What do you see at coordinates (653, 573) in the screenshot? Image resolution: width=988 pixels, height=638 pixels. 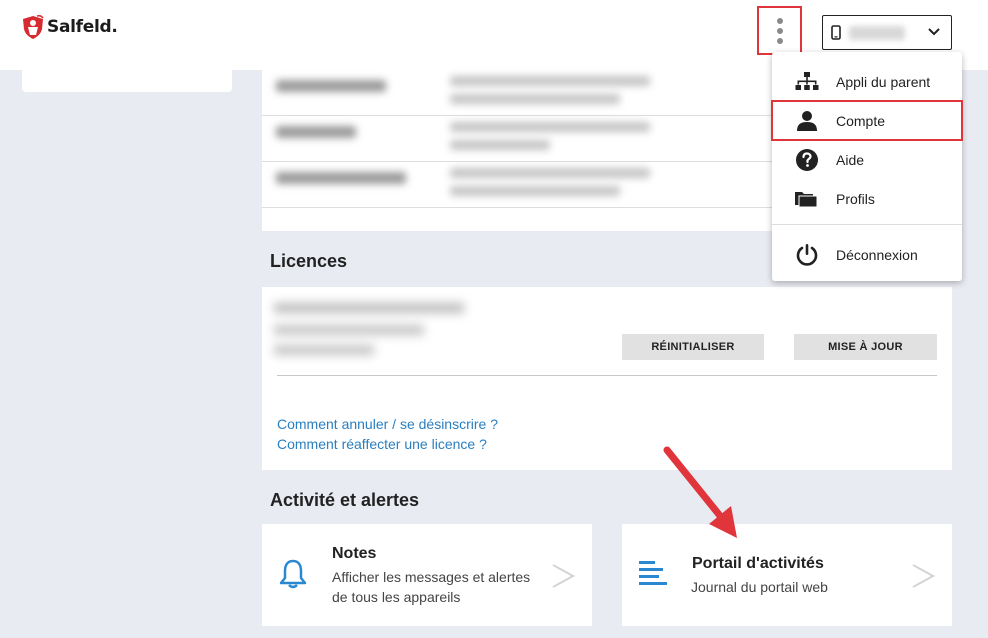 I see `list-lines-icon` at bounding box center [653, 573].